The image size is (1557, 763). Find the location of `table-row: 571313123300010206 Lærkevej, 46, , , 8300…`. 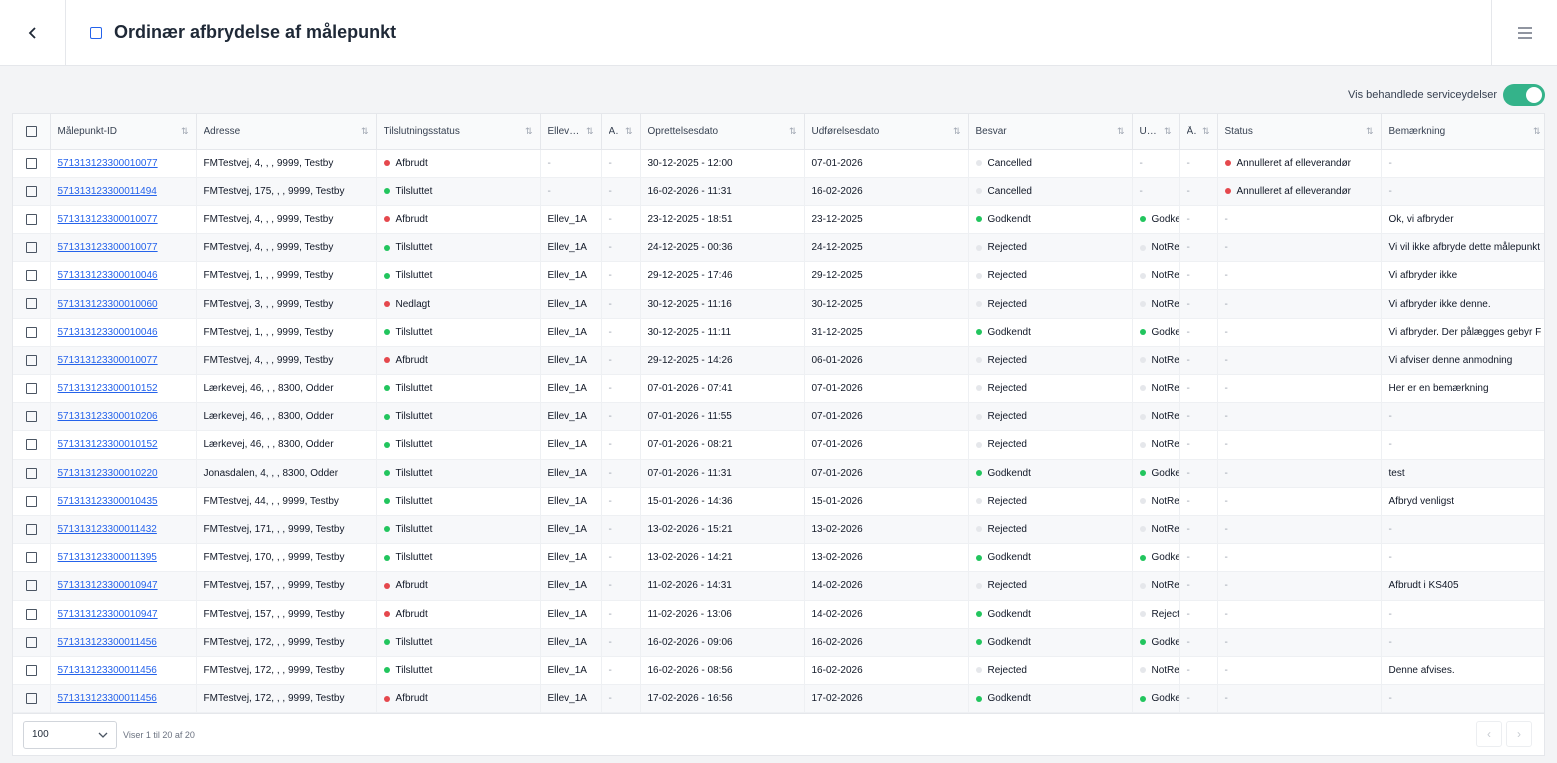

table-row: 571313123300010206 Lærkevej, 46, , , 8300… is located at coordinates (778, 417).